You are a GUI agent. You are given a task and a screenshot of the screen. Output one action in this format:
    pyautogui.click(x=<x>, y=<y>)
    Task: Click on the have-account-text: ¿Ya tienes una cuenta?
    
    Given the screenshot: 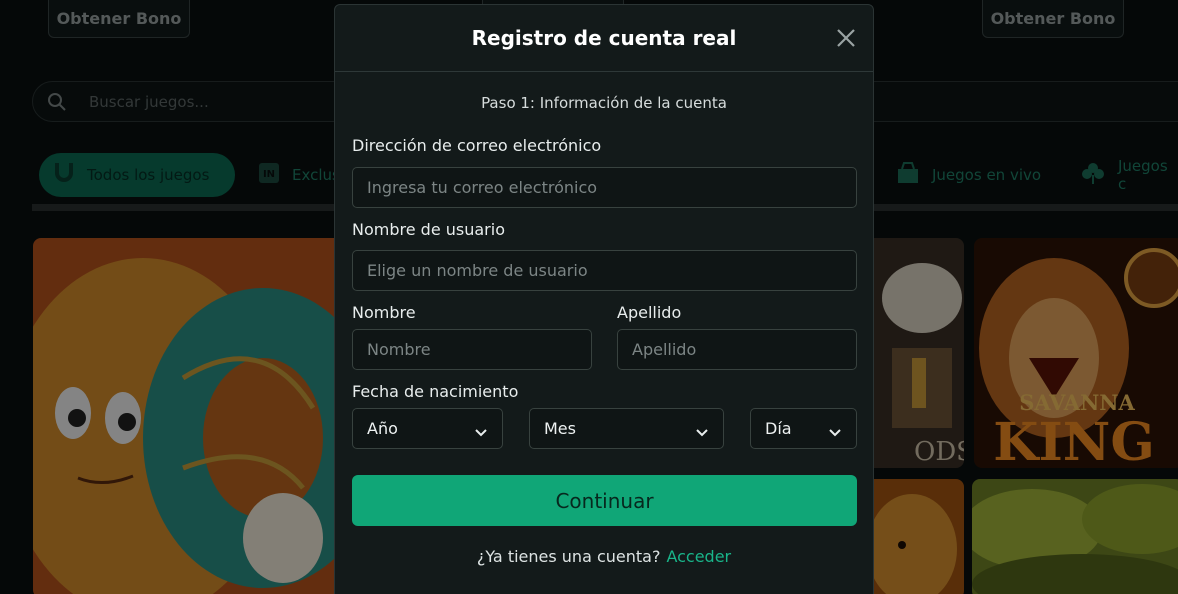 What is the action you would take?
    pyautogui.click(x=568, y=556)
    